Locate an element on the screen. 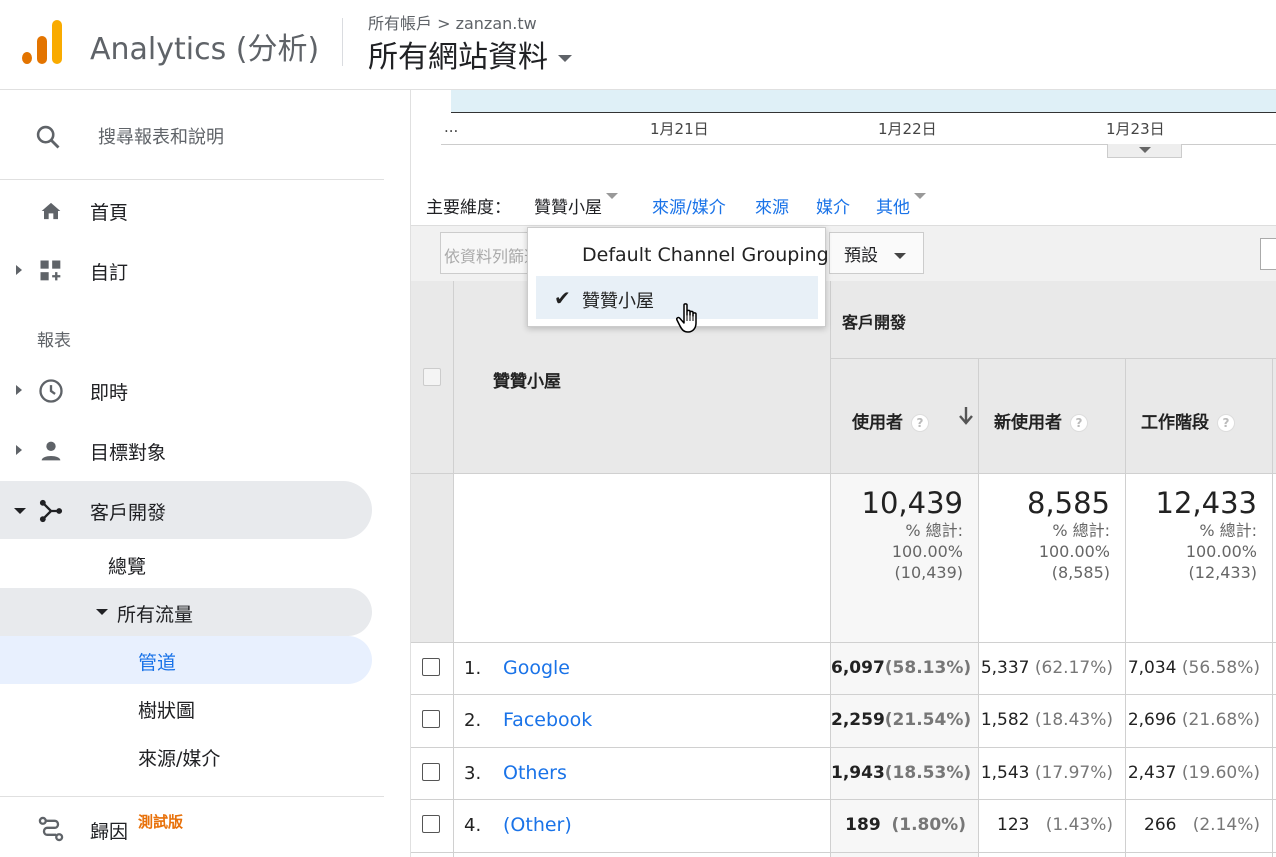  sessions-cell: 7,034 (56.58%) is located at coordinates (1193, 668).